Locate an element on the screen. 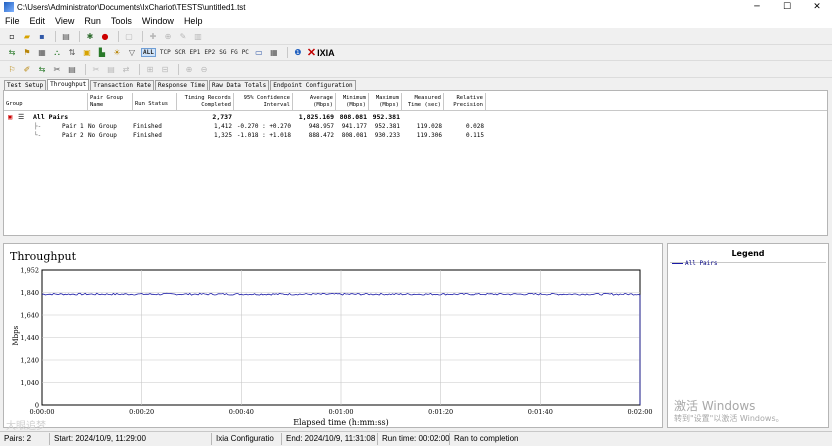  ixia-logo: ✕ IXIA is located at coordinates (320, 53).